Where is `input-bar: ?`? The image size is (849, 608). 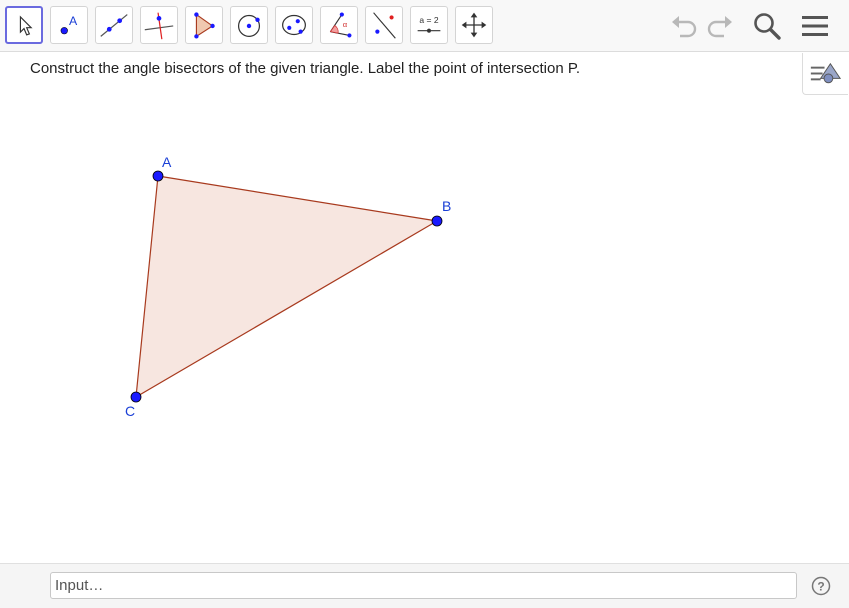 input-bar: ? is located at coordinates (424, 585).